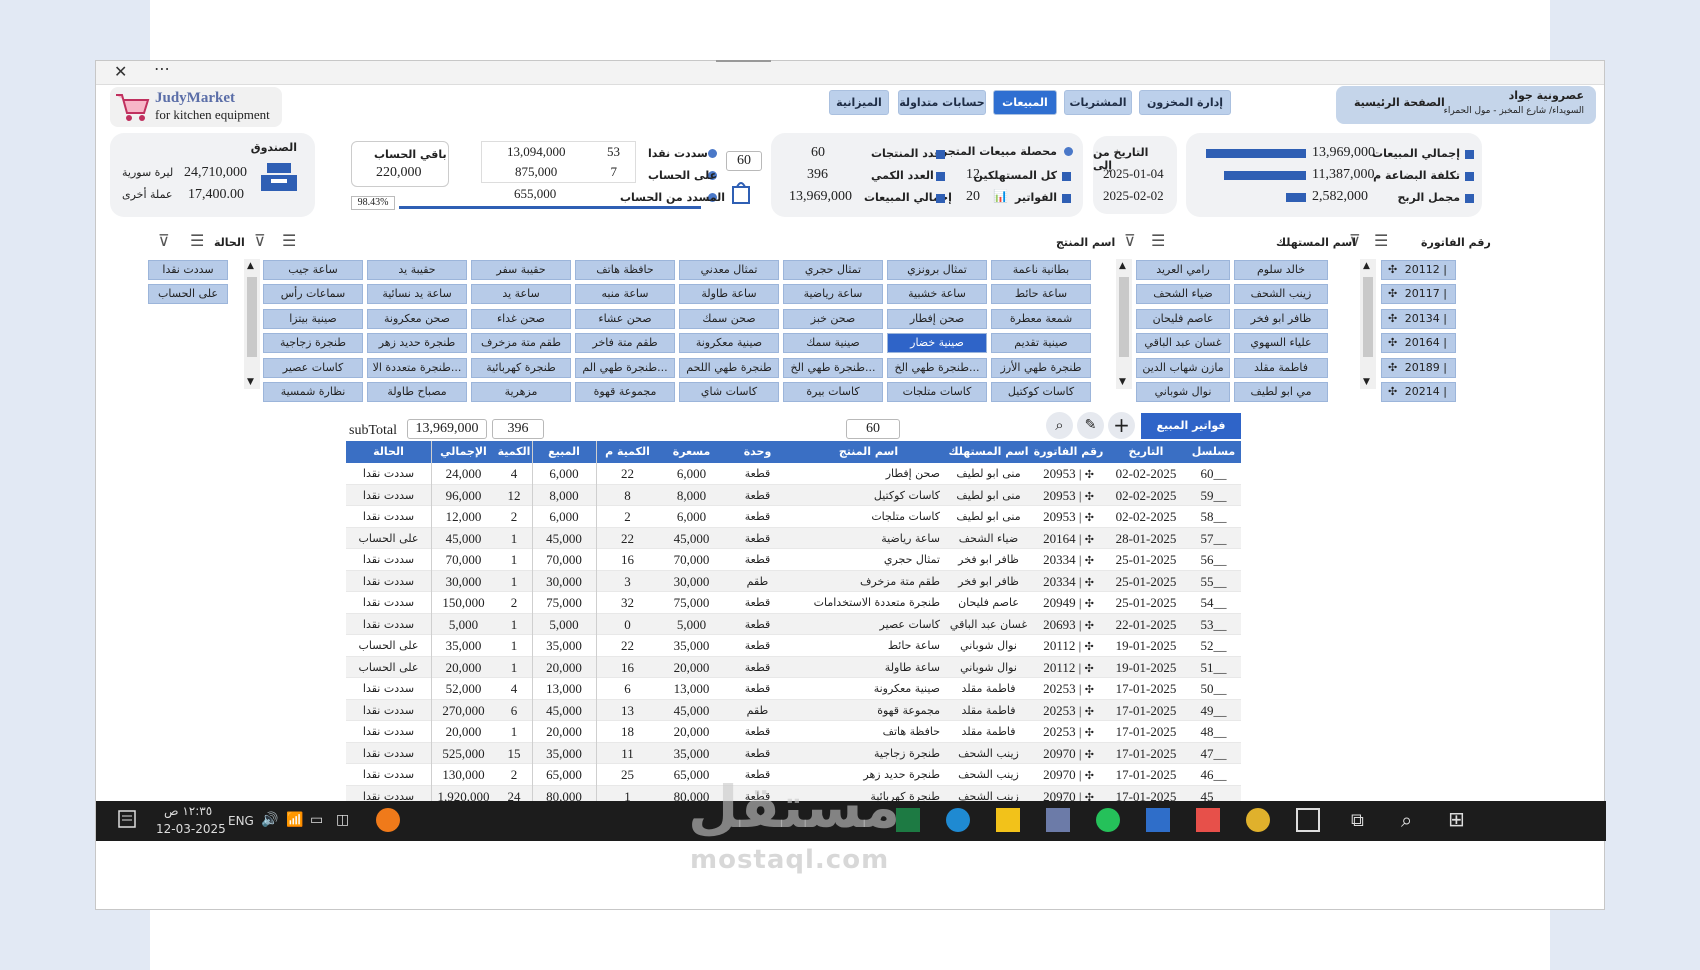 Image resolution: width=1700 pixels, height=970 pixels. What do you see at coordinates (521, 343) in the screenshot?
I see `product-slicer-item: طقم متة مزخرف` at bounding box center [521, 343].